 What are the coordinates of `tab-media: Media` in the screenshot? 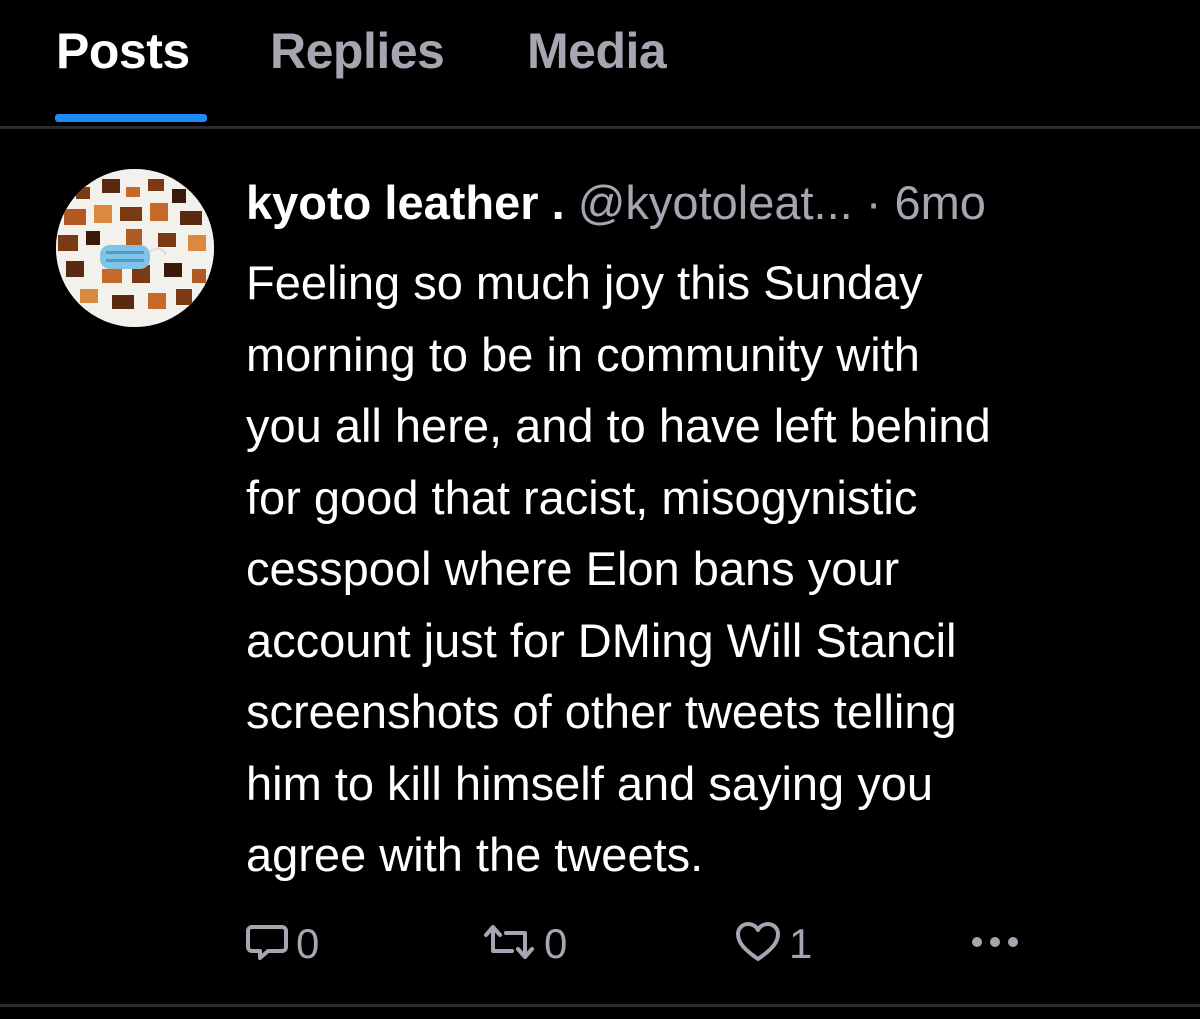 It's located at (597, 51).